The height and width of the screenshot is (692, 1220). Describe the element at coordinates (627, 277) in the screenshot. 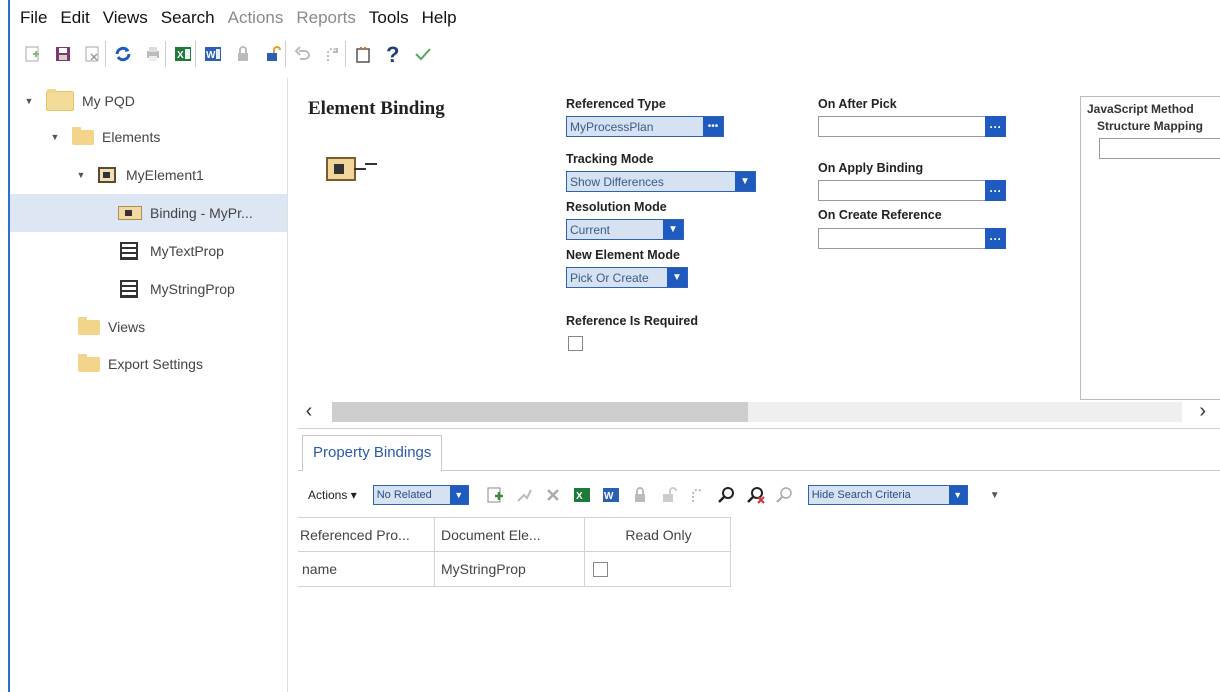

I see `new-element-mode-select: Pick Or Create ▼` at that location.